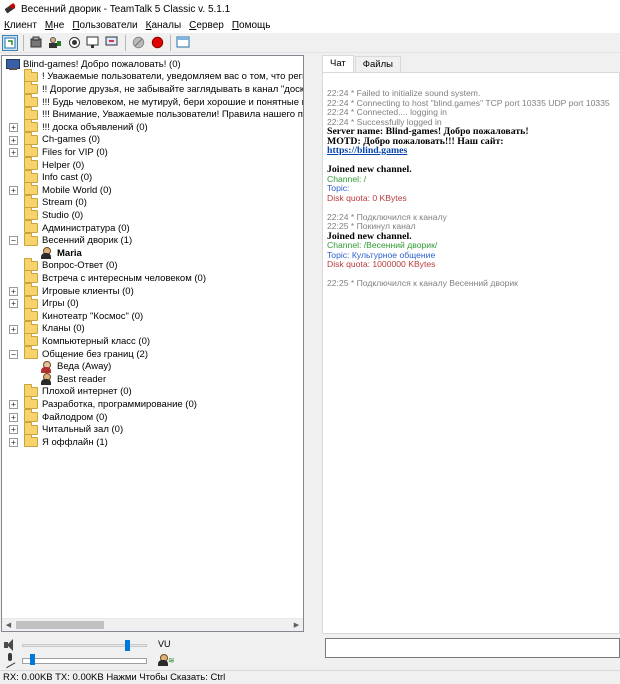 This screenshot has width=620, height=684. What do you see at coordinates (127, 645) in the screenshot?
I see `master-volume-thumb` at bounding box center [127, 645].